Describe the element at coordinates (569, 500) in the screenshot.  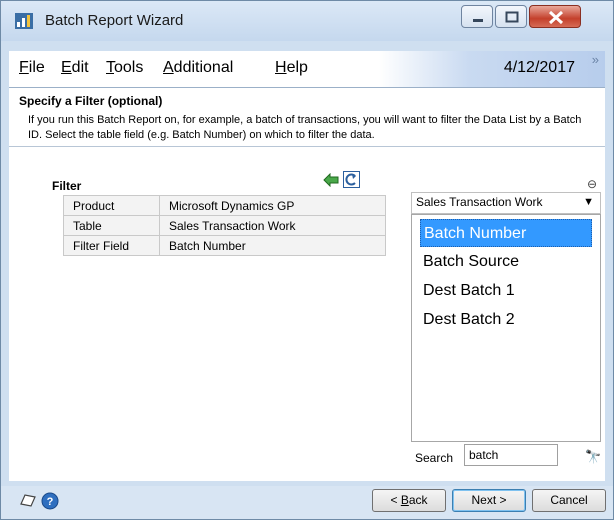
I see `cancel-button: Cancel` at that location.